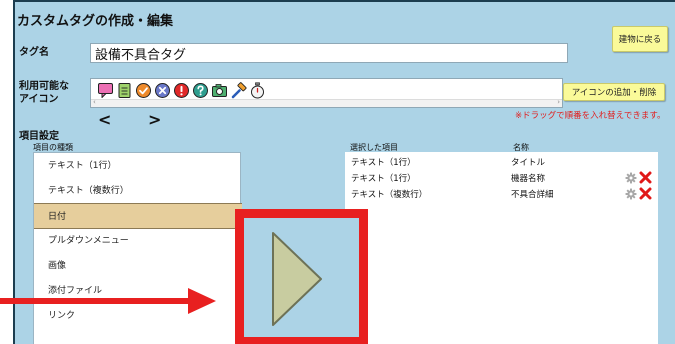 This screenshot has height=344, width=675. What do you see at coordinates (34, 52) in the screenshot?
I see `tag-name-label: タグ名` at bounding box center [34, 52].